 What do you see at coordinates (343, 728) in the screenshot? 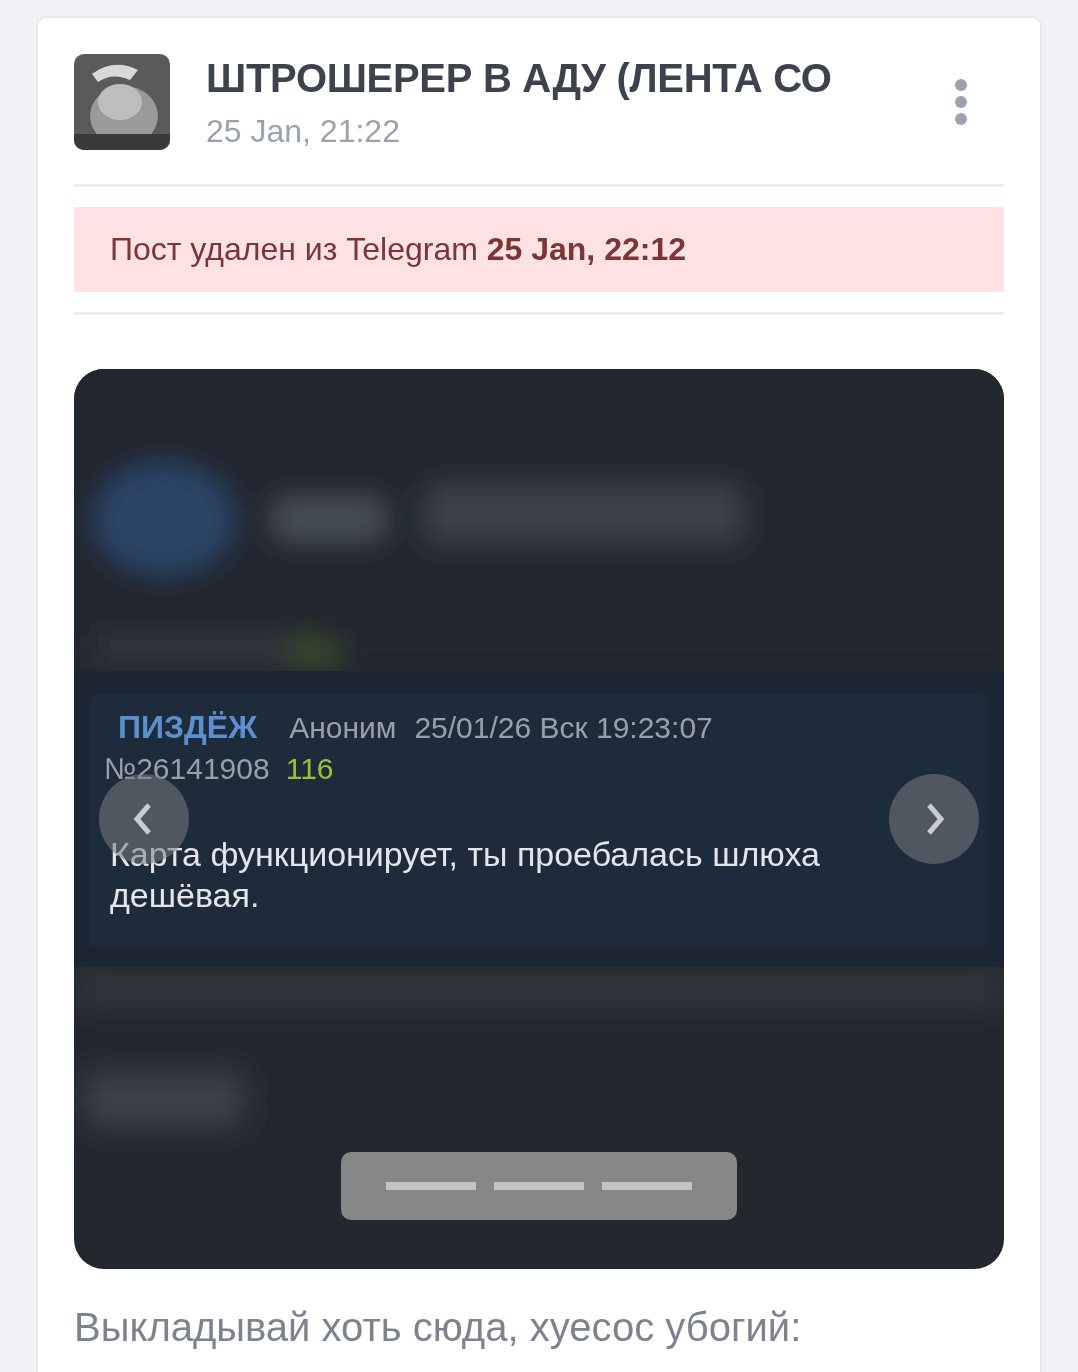
I see `author-name: Аноним` at bounding box center [343, 728].